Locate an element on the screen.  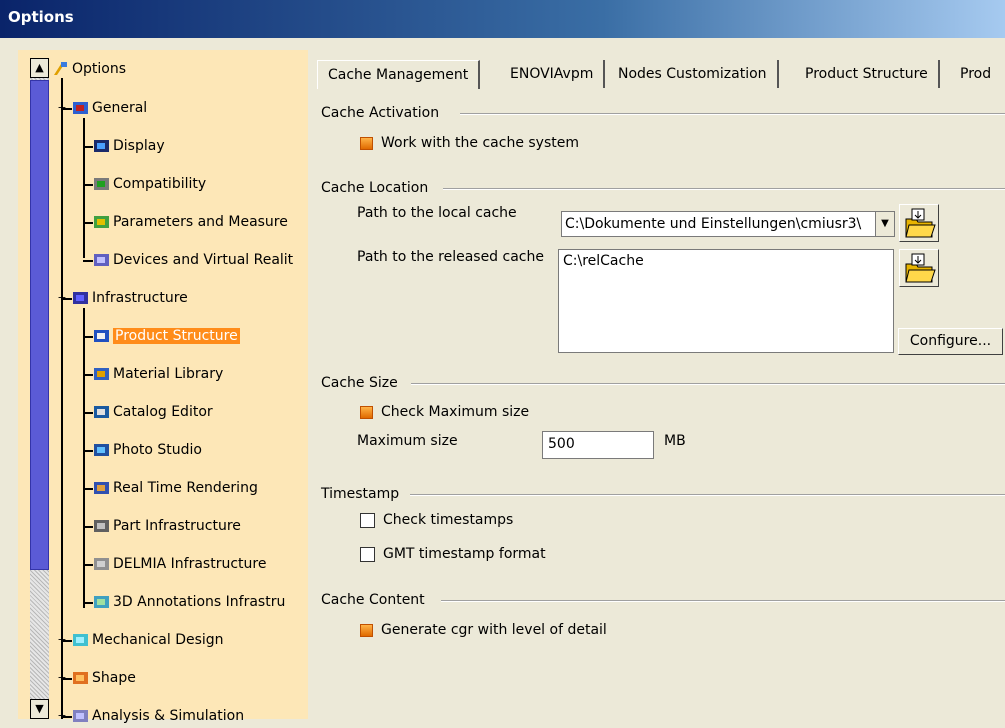
tree-line-infrastructure is located at coordinates (84, 458).